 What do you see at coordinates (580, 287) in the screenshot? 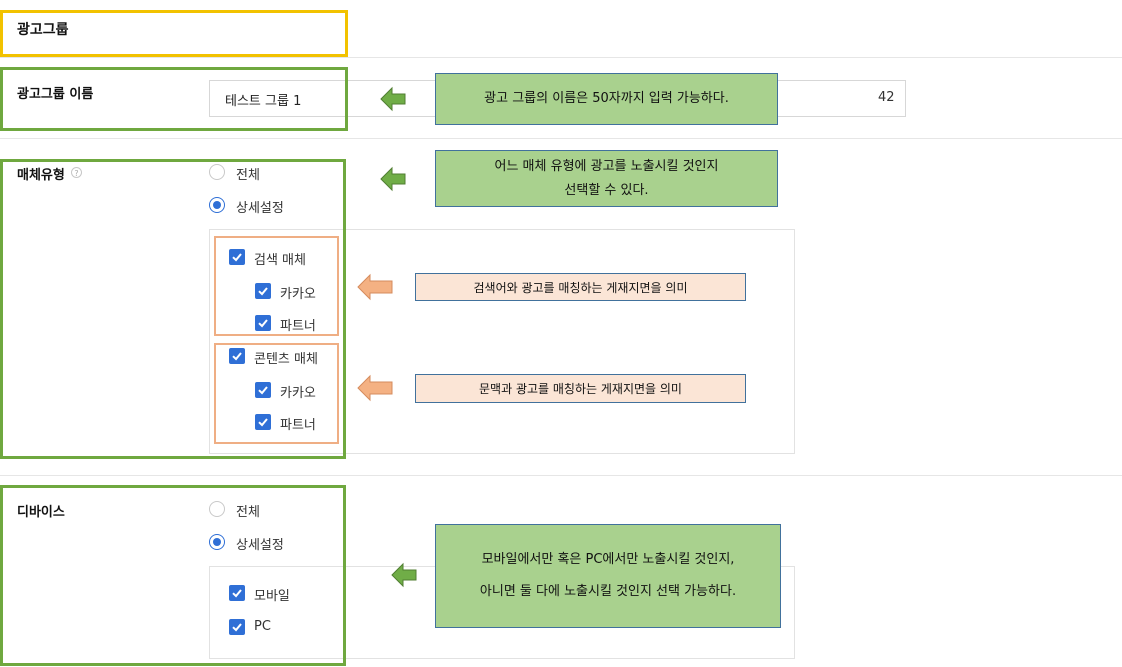
I see `search-media-note: 검색어와 광고를 매칭하는 게재지면을 의미` at bounding box center [580, 287].